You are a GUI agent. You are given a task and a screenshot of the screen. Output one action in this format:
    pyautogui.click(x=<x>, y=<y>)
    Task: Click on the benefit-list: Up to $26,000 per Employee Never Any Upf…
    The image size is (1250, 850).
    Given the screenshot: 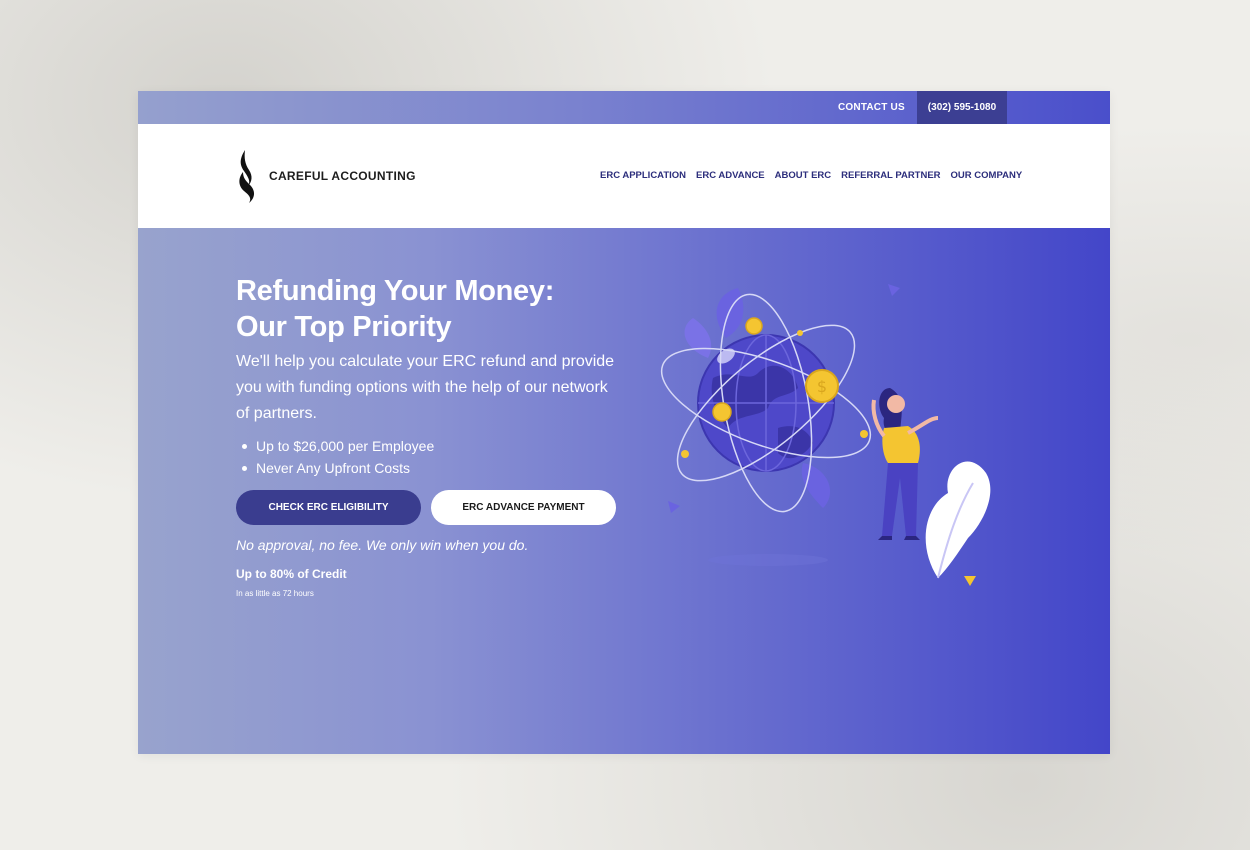 What is the action you would take?
    pyautogui.click(x=335, y=457)
    